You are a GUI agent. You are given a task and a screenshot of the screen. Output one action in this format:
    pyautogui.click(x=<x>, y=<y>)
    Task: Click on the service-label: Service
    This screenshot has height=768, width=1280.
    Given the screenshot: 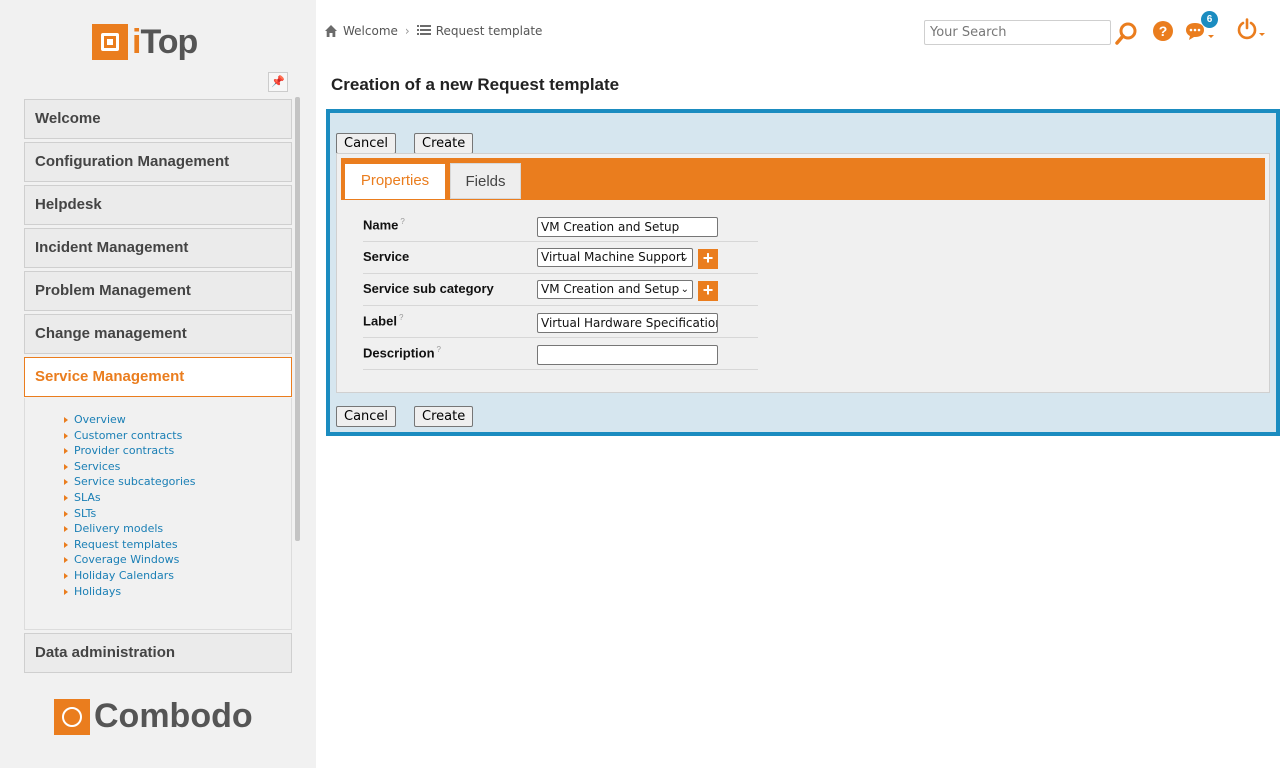 What is the action you would take?
    pyautogui.click(x=386, y=256)
    